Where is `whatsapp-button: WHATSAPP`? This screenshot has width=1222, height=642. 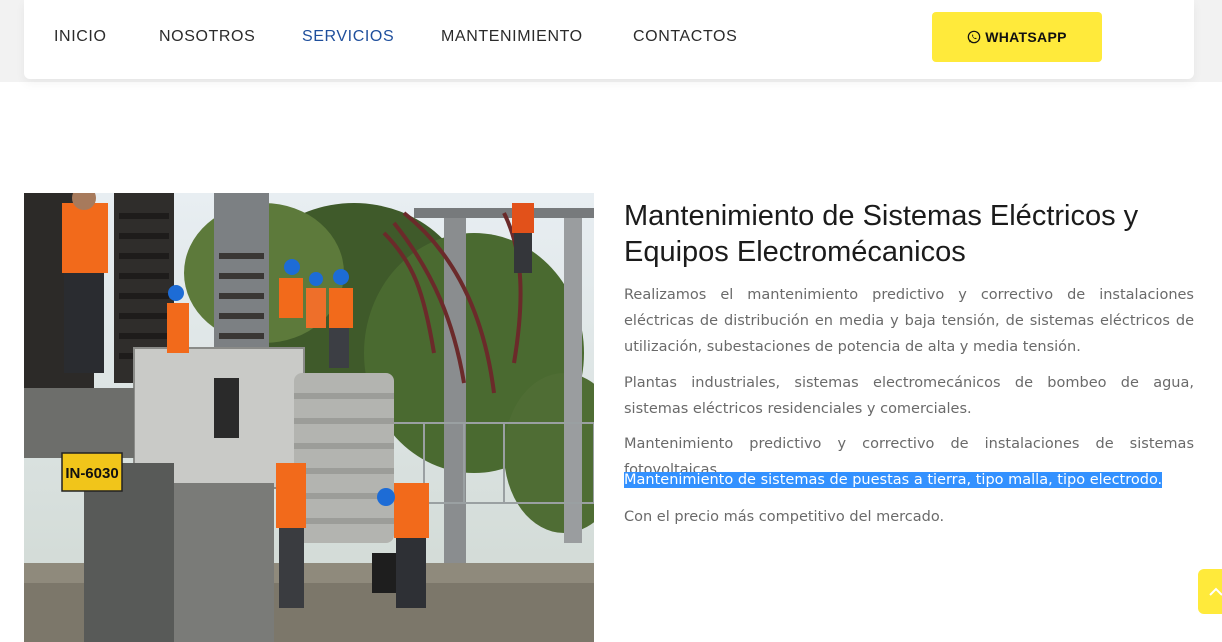
whatsapp-button: WHATSAPP is located at coordinates (1017, 37).